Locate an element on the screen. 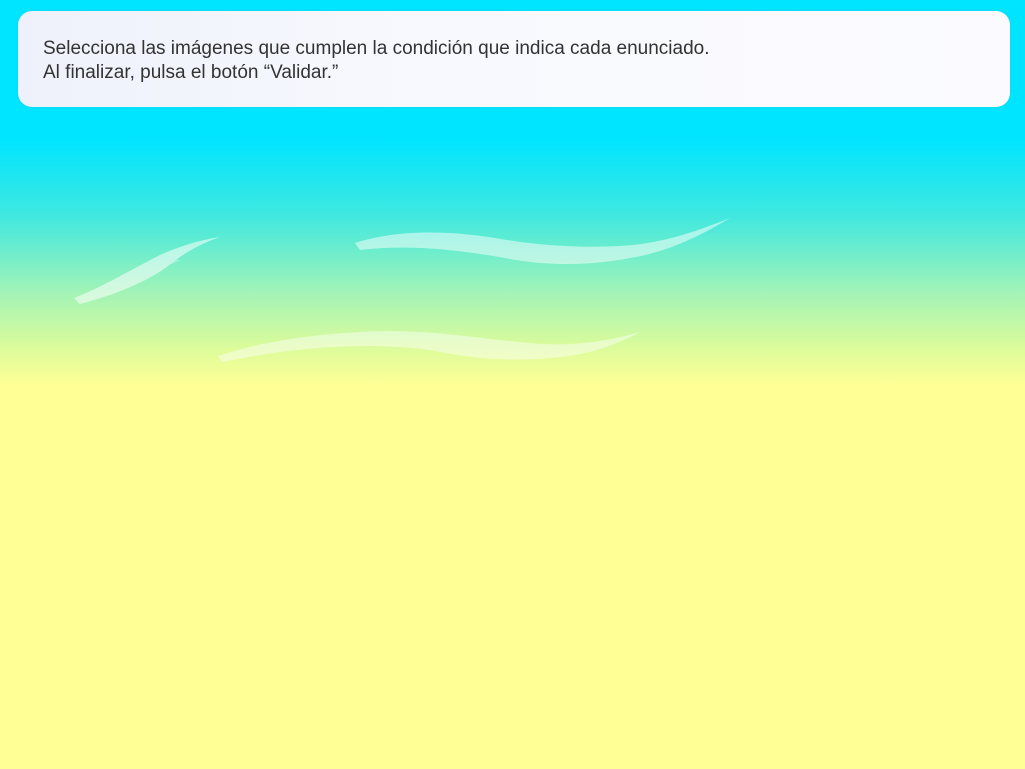  cloud-stroke-left is located at coordinates (147, 270).